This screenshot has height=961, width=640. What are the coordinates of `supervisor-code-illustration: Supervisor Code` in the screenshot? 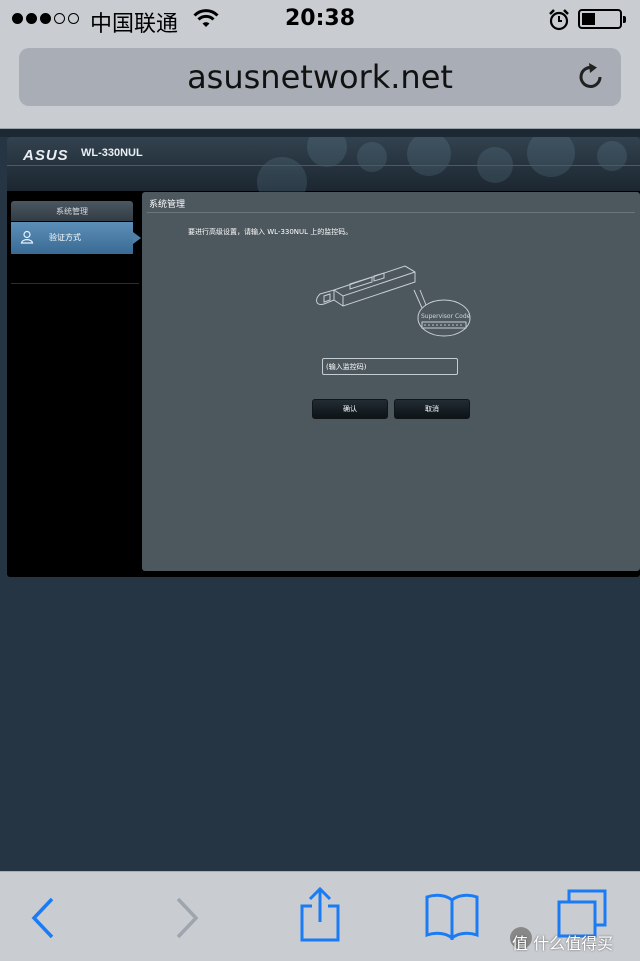 It's located at (393, 301).